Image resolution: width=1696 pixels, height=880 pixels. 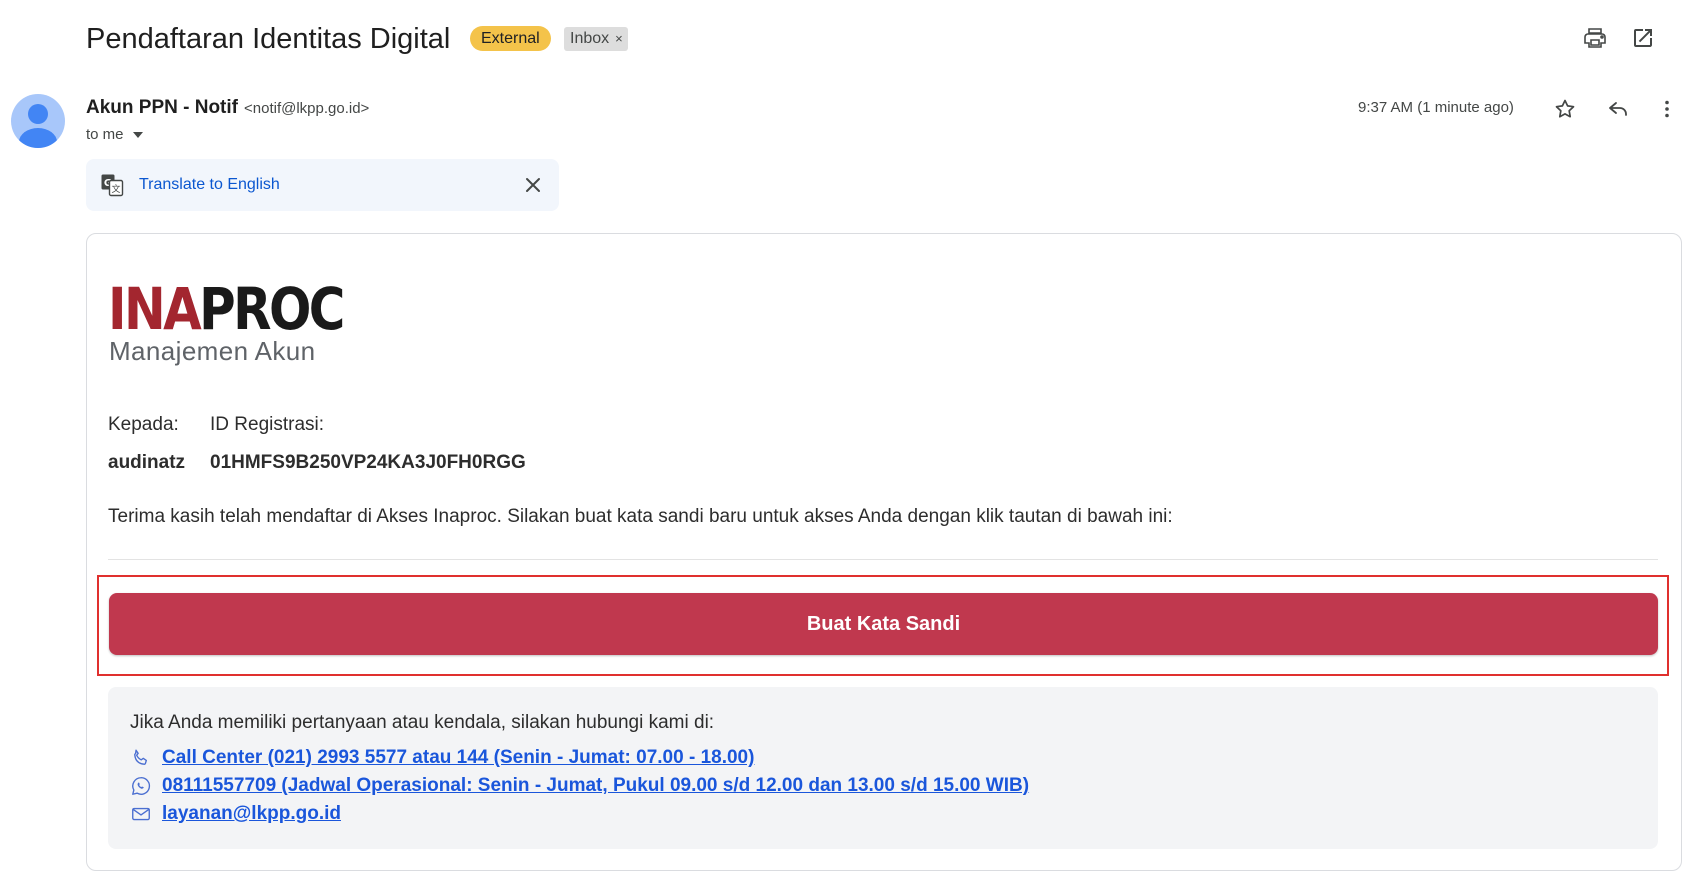 What do you see at coordinates (268, 39) in the screenshot?
I see `email-subject: Pendaftaran Identitas Digital` at bounding box center [268, 39].